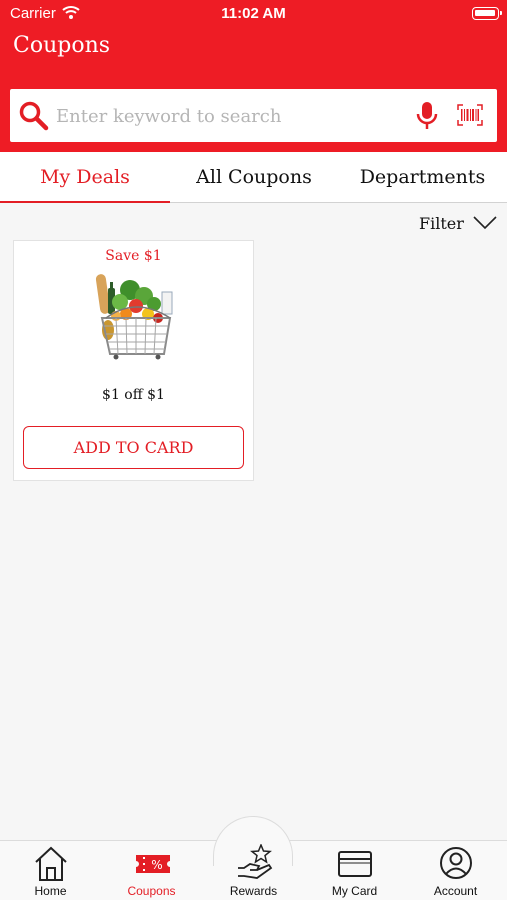 The image size is (507, 900). What do you see at coordinates (354, 891) in the screenshot?
I see `nav-my-card-label: My Card` at bounding box center [354, 891].